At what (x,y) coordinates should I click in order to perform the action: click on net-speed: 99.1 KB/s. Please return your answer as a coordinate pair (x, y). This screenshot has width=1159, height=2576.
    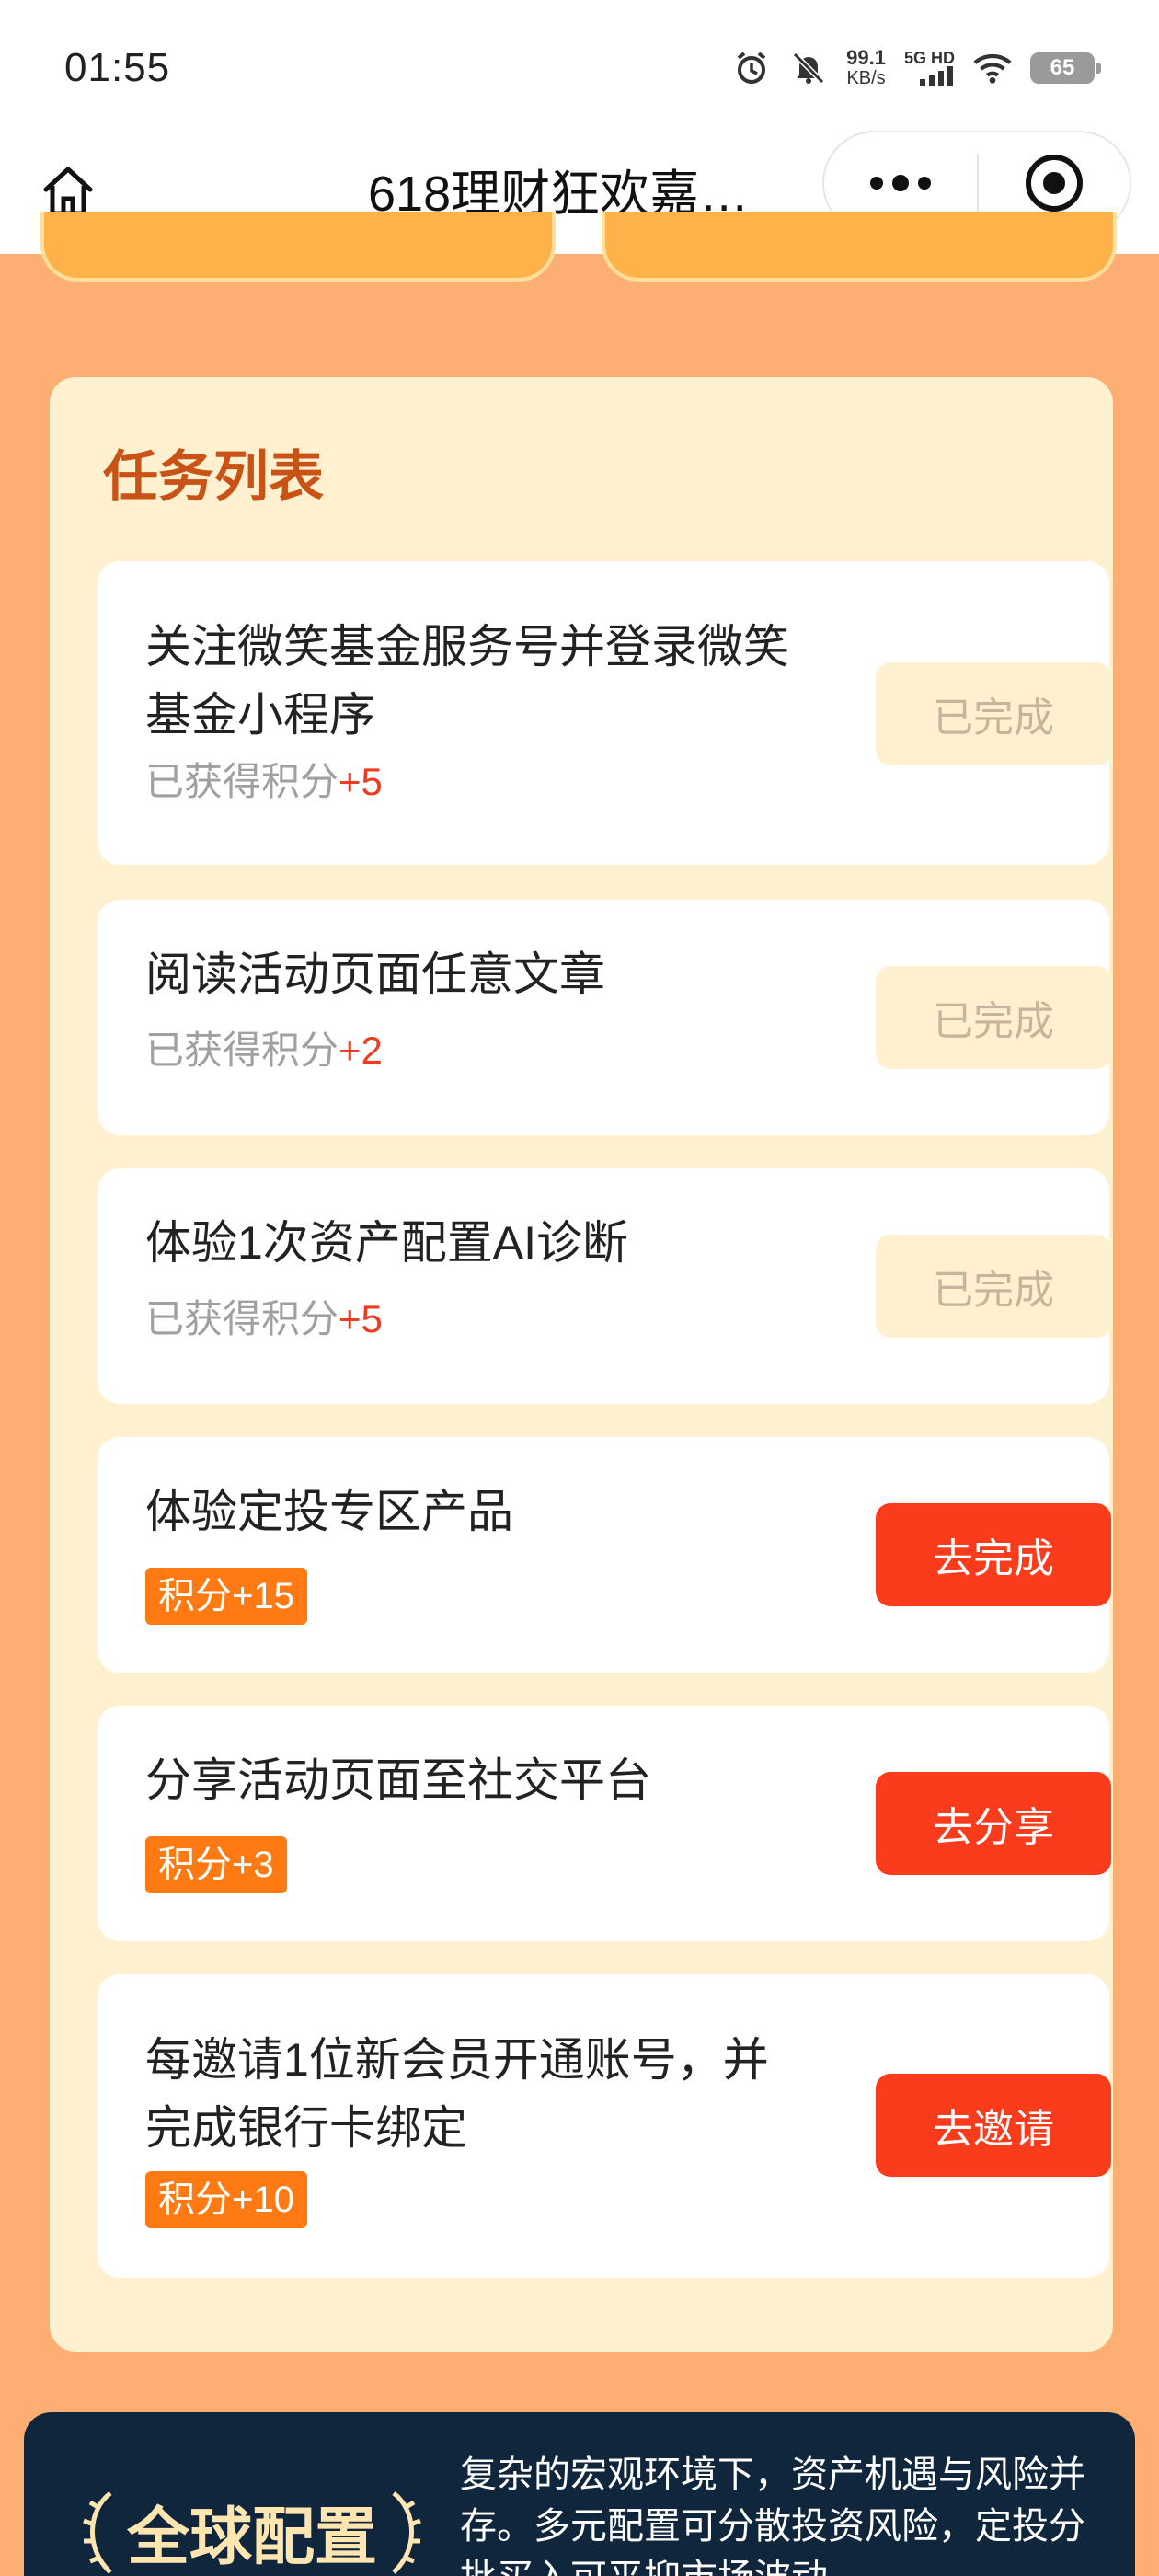
    Looking at the image, I should click on (866, 67).